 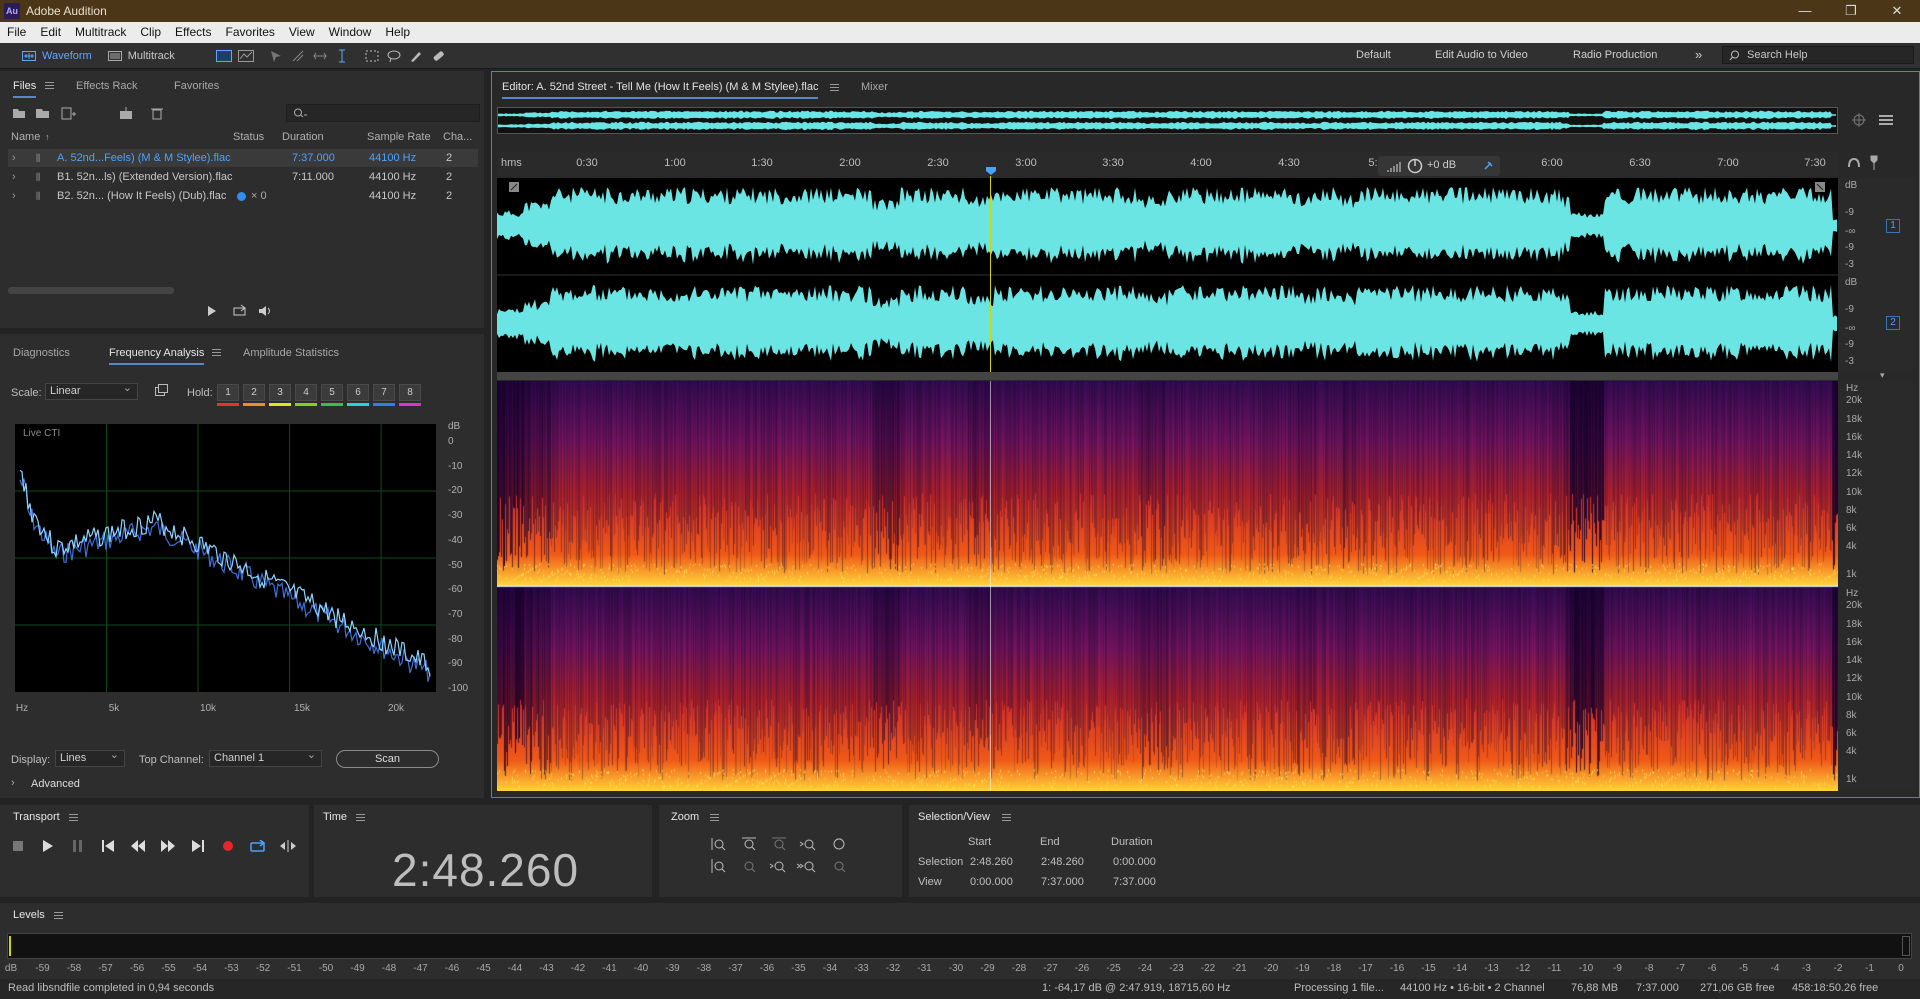 What do you see at coordinates (372, 56) in the screenshot?
I see `marquee-tool-icon` at bounding box center [372, 56].